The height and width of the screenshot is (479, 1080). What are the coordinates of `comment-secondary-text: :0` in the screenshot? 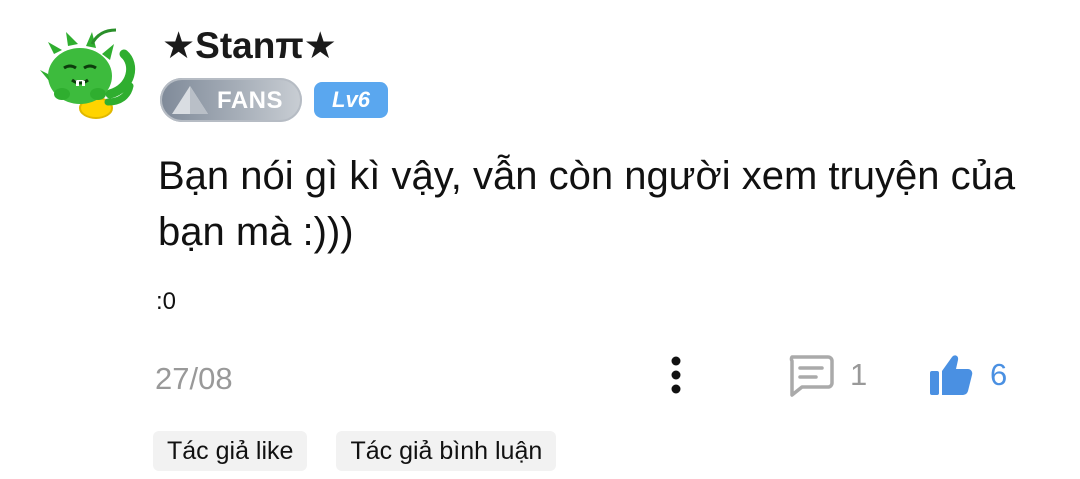 It's located at (166, 301).